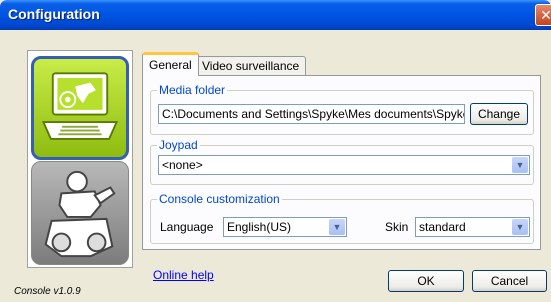  I want to click on joypad-title: Joypad, so click(178, 145).